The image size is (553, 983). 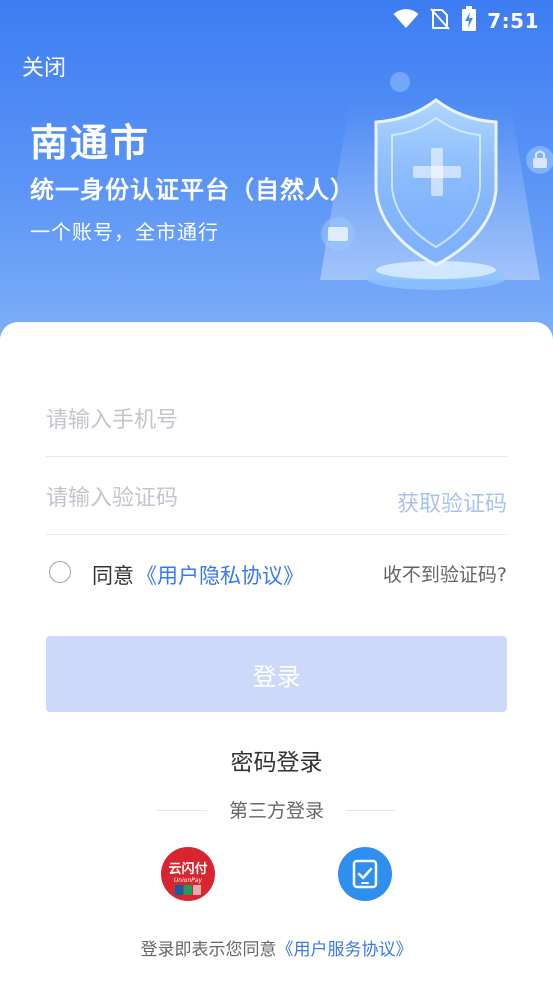 I want to click on unionpay-icon: 云闪付 UnionPay, so click(x=188, y=878).